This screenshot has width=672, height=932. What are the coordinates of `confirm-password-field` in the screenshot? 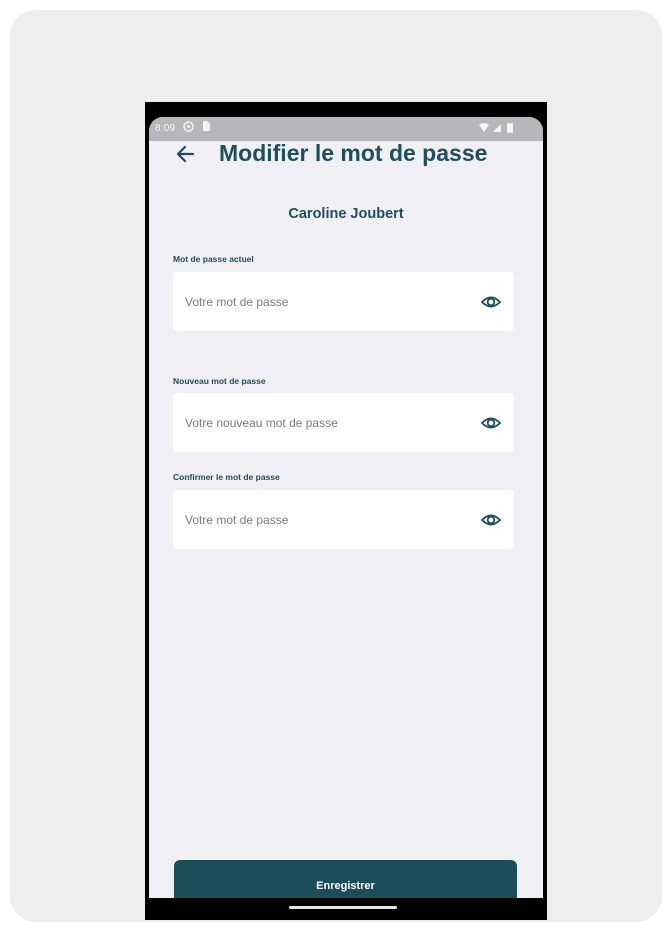 It's located at (343, 519).